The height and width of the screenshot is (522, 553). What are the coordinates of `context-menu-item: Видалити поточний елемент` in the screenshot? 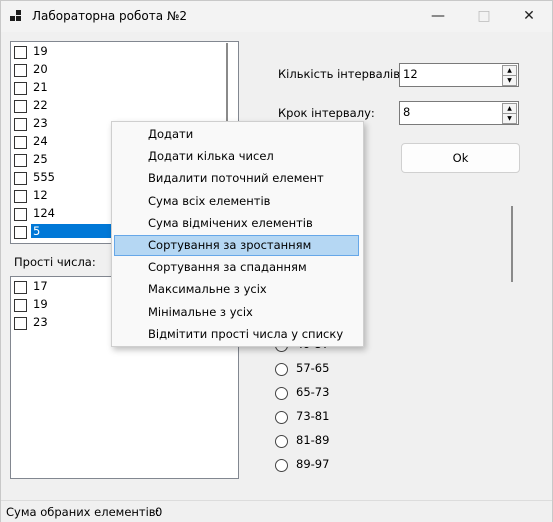 It's located at (236, 178).